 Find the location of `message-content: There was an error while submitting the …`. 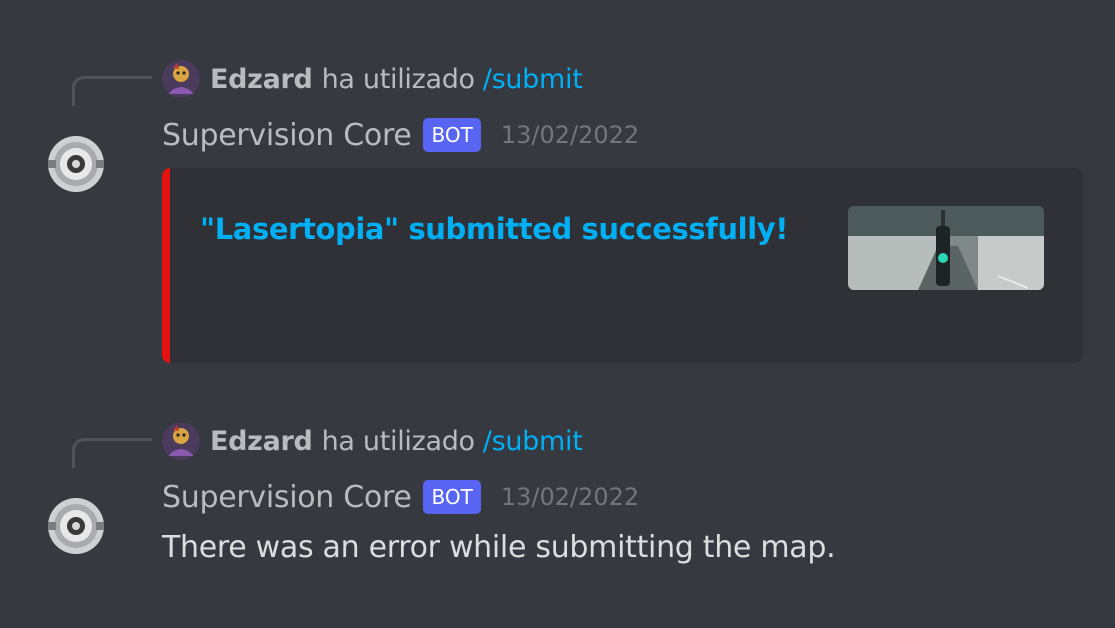

message-content: There was an error while submitting the … is located at coordinates (499, 547).